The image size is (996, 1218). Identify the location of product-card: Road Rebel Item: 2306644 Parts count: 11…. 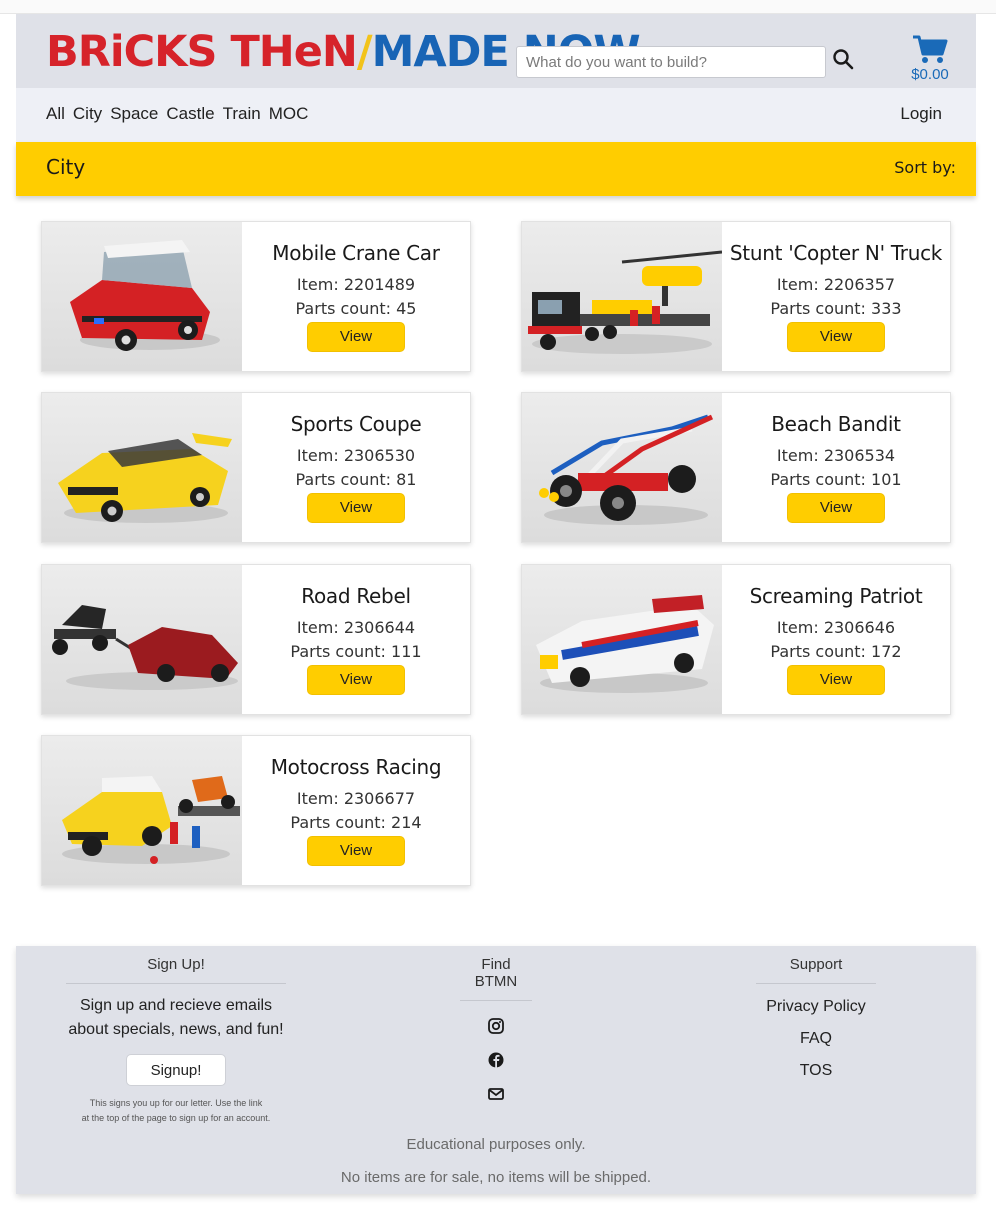
(256, 639).